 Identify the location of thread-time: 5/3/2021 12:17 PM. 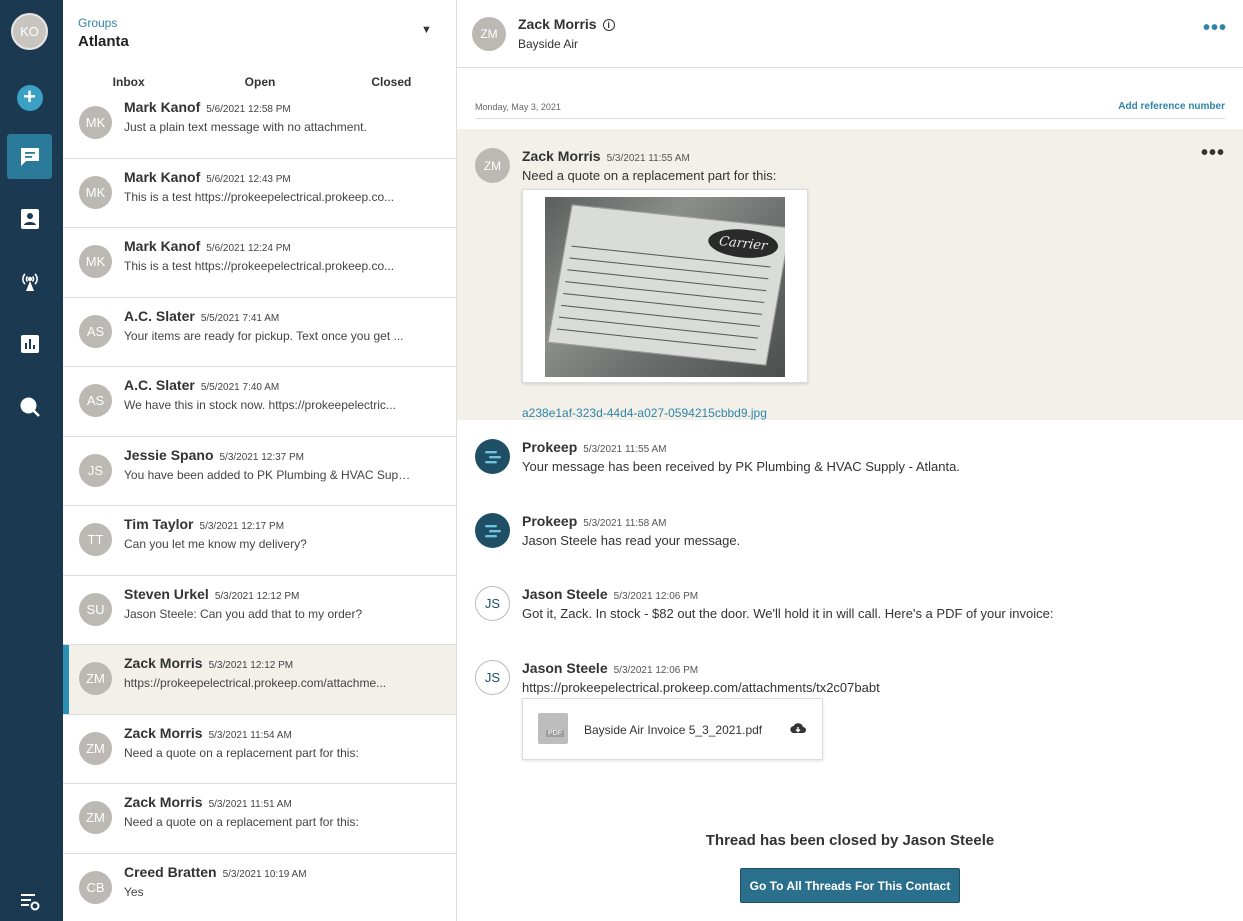
(242, 526).